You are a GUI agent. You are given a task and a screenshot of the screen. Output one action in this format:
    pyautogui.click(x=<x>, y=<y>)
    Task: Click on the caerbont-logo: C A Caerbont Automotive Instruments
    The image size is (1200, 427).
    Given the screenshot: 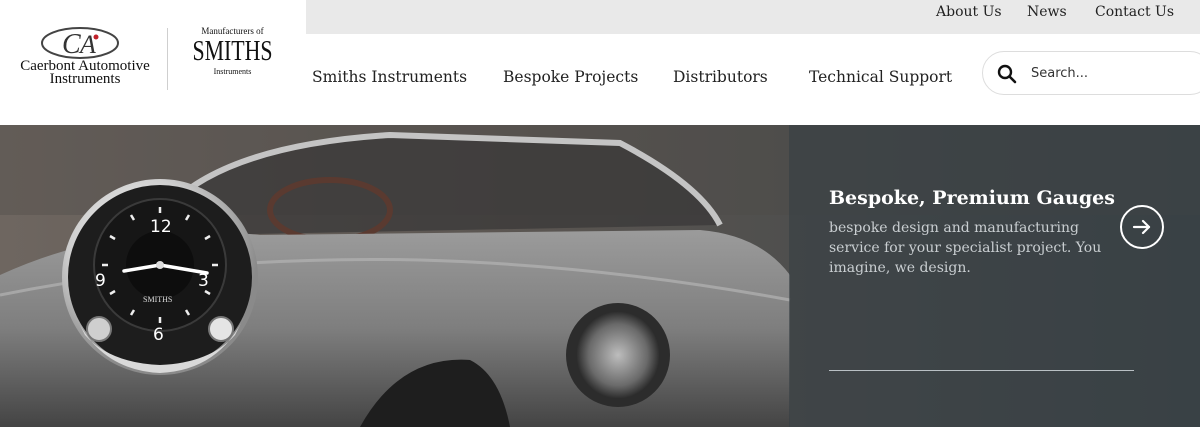 What is the action you would take?
    pyautogui.click(x=85, y=58)
    